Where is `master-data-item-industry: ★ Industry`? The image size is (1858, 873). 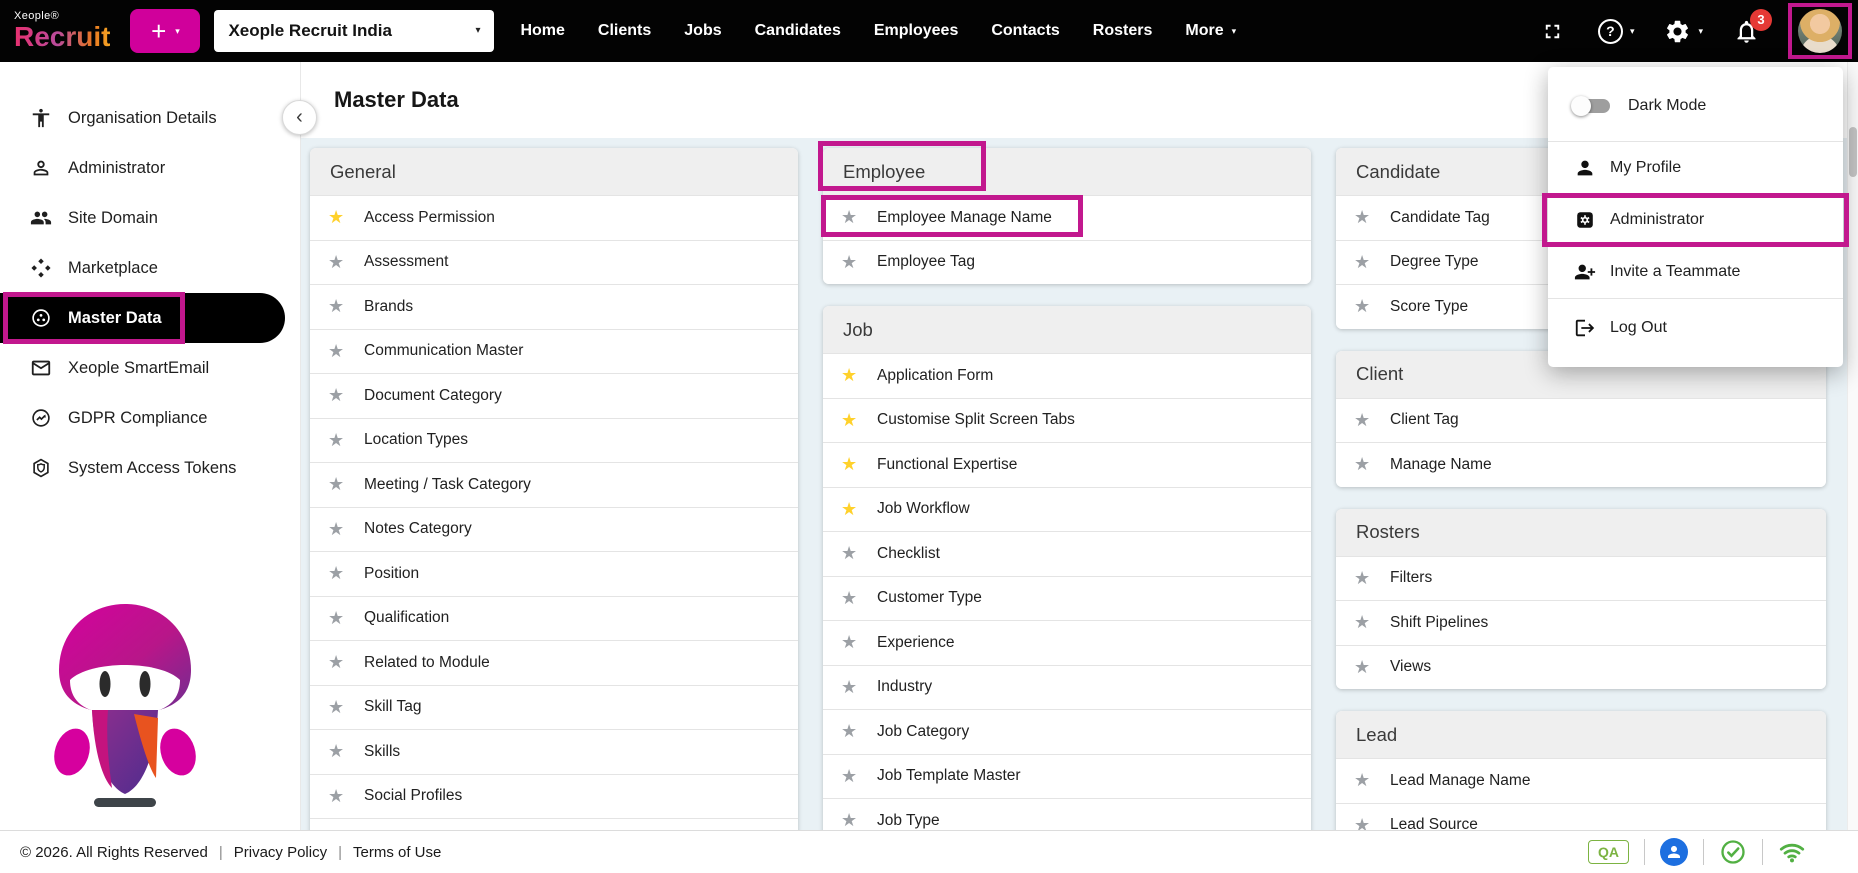 master-data-item-industry: ★ Industry is located at coordinates (1067, 686).